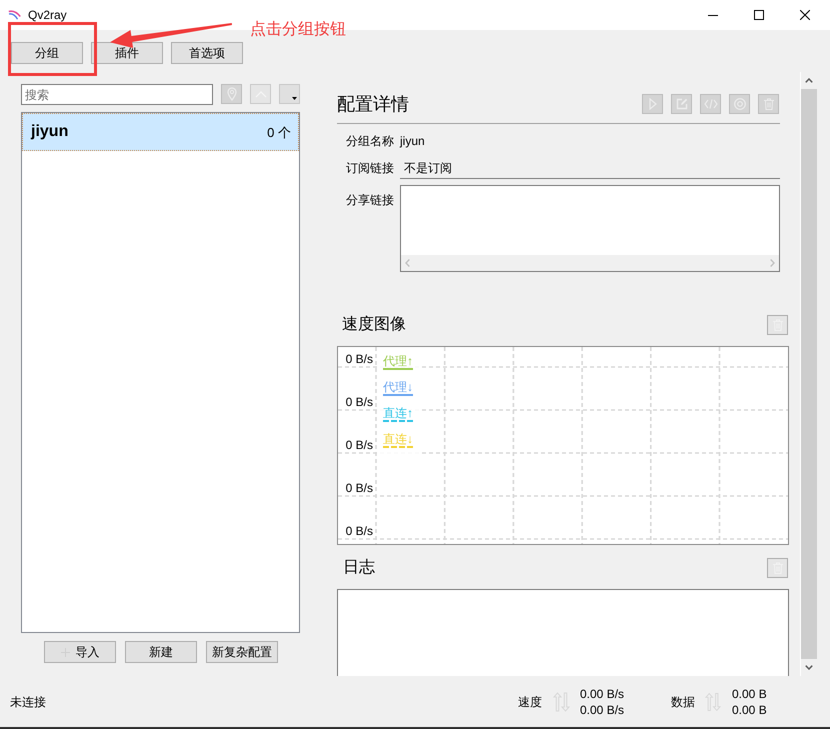 This screenshot has width=830, height=729. Describe the element at coordinates (759, 15) in the screenshot. I see `maximize-icon` at that location.